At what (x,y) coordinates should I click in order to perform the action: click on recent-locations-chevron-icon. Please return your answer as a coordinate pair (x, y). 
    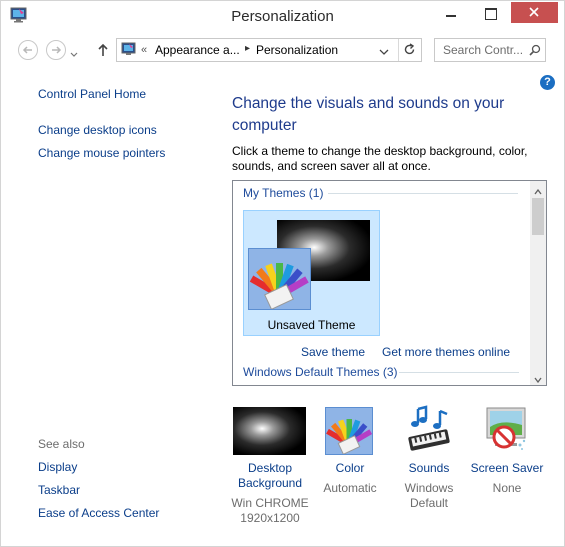
    Looking at the image, I should click on (74, 52).